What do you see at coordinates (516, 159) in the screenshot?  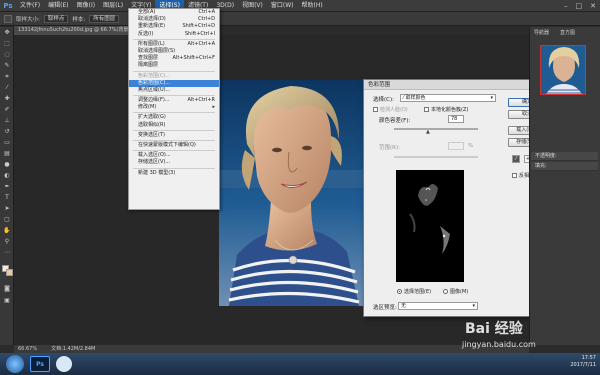 I see `eyedropper-icon: ⁄` at bounding box center [516, 159].